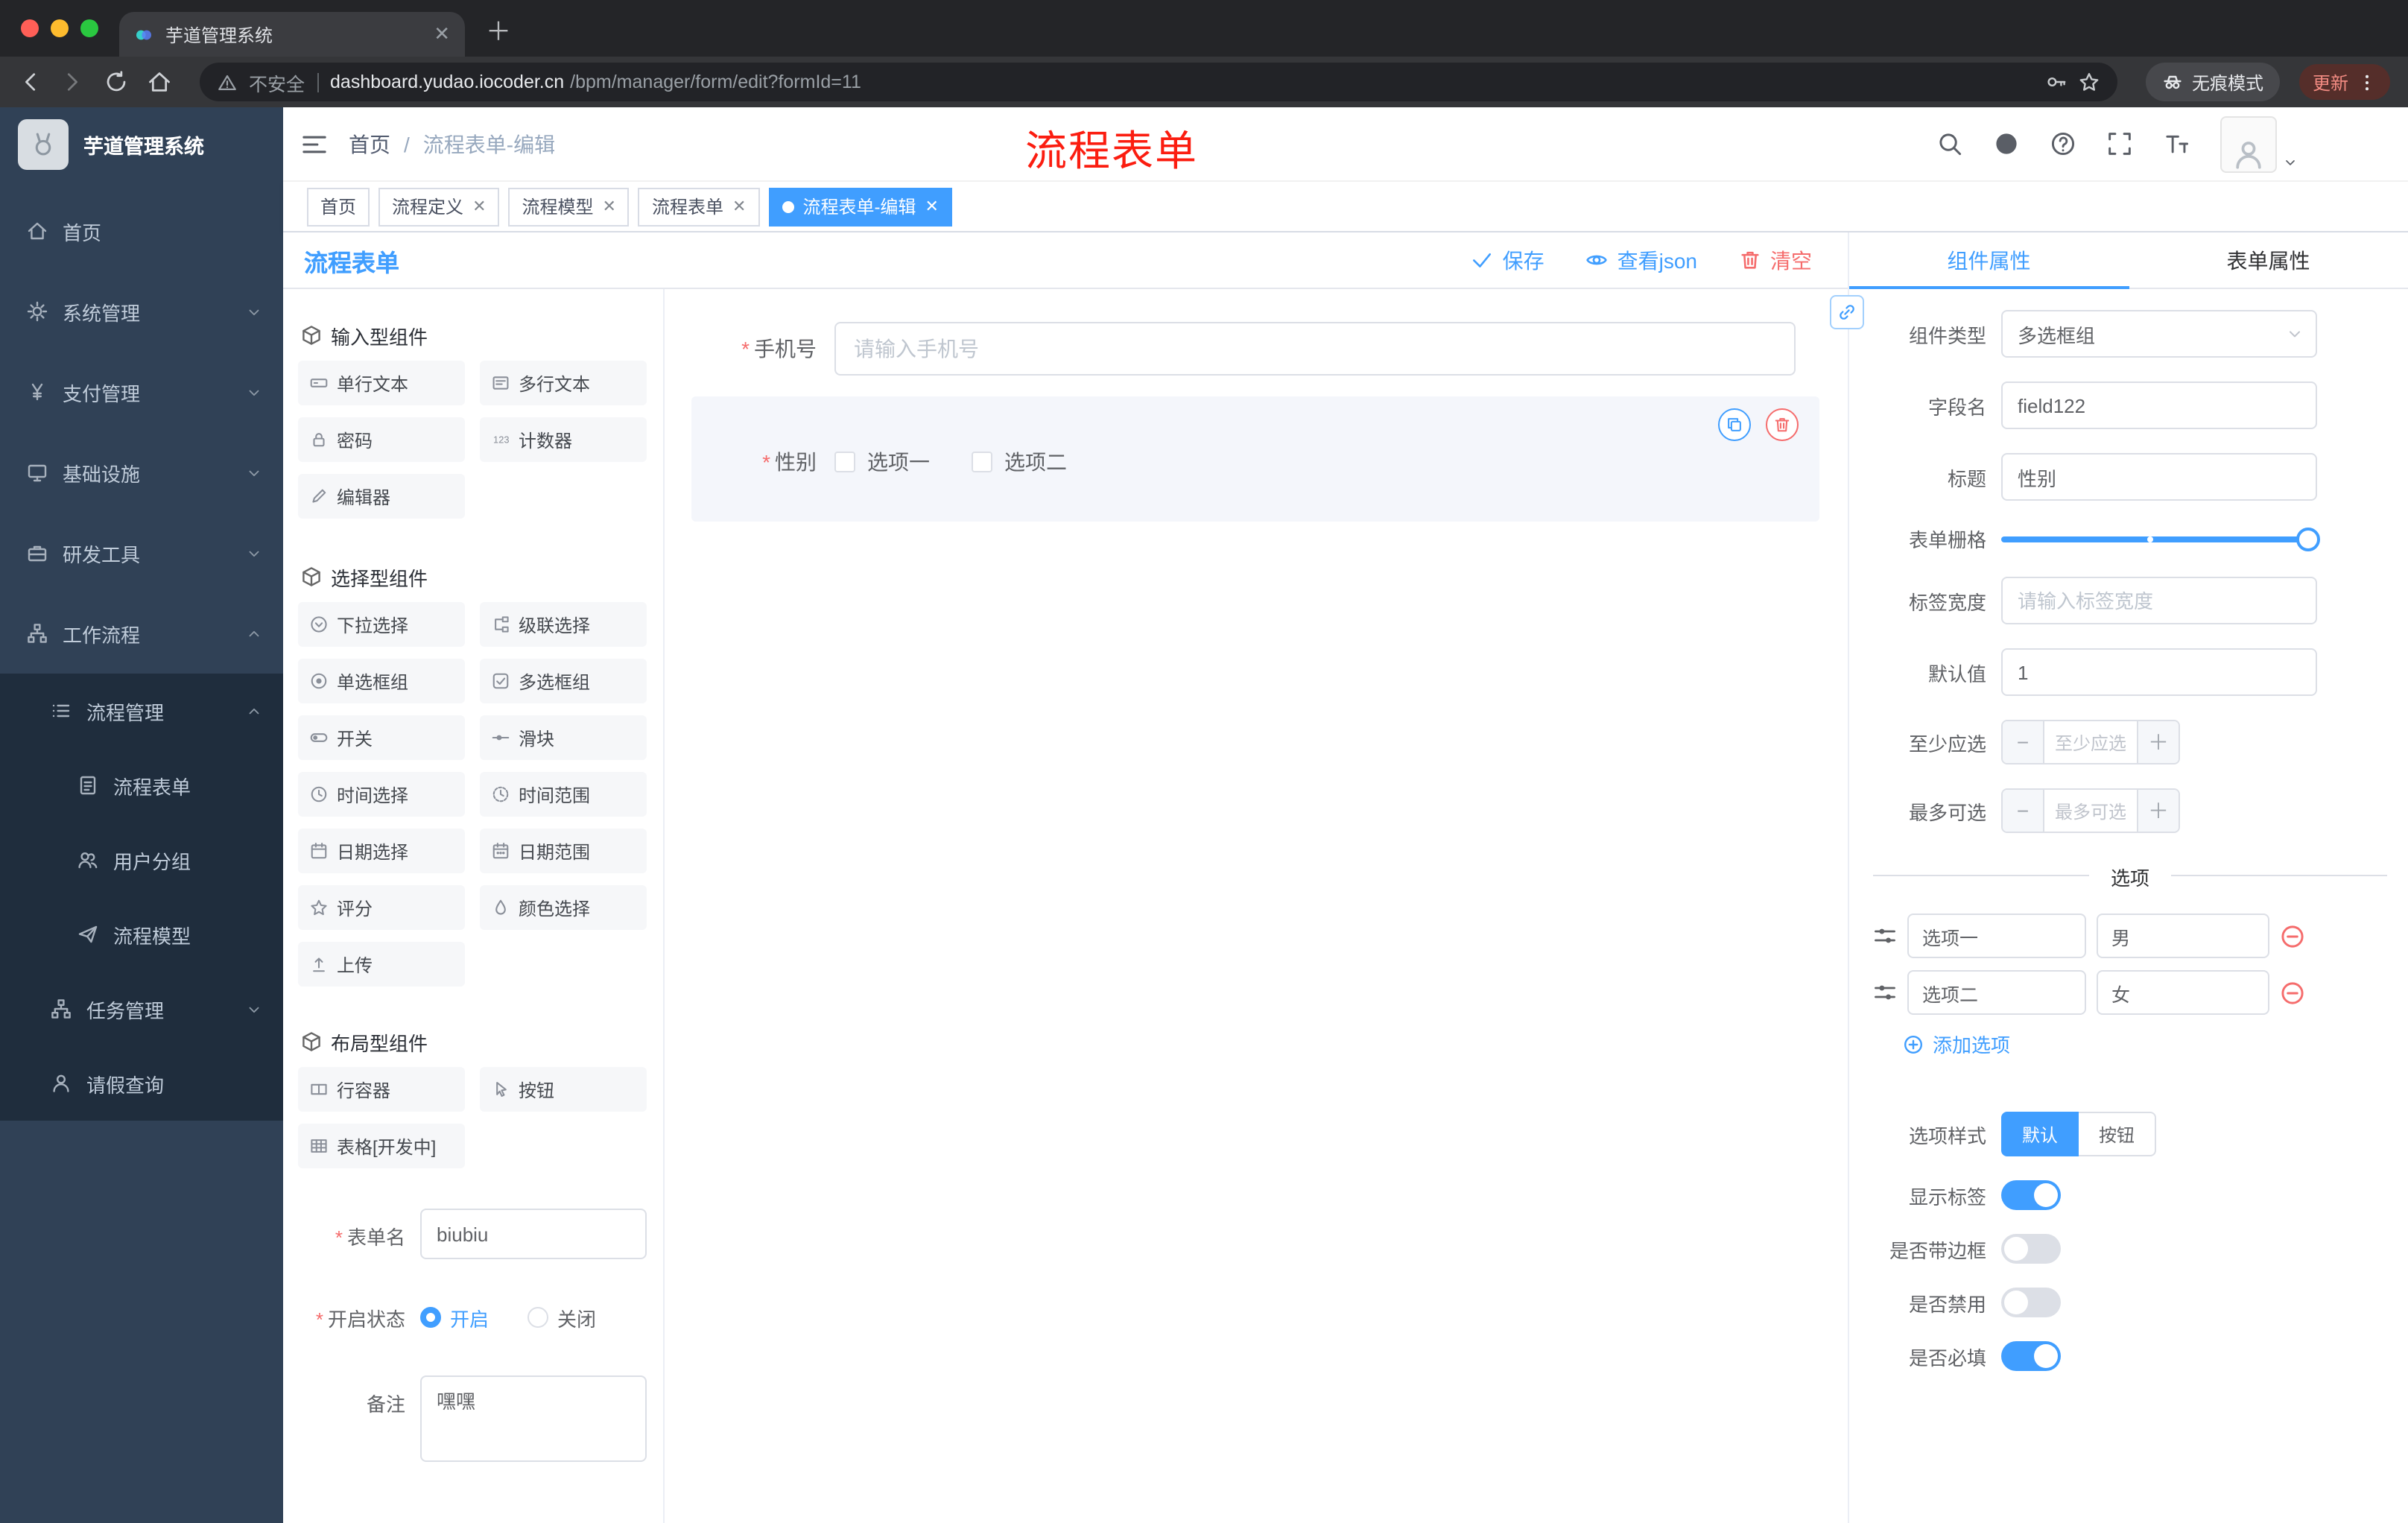 This screenshot has width=2408, height=1523. Describe the element at coordinates (2031, 1356) in the screenshot. I see `required-toggle` at that location.